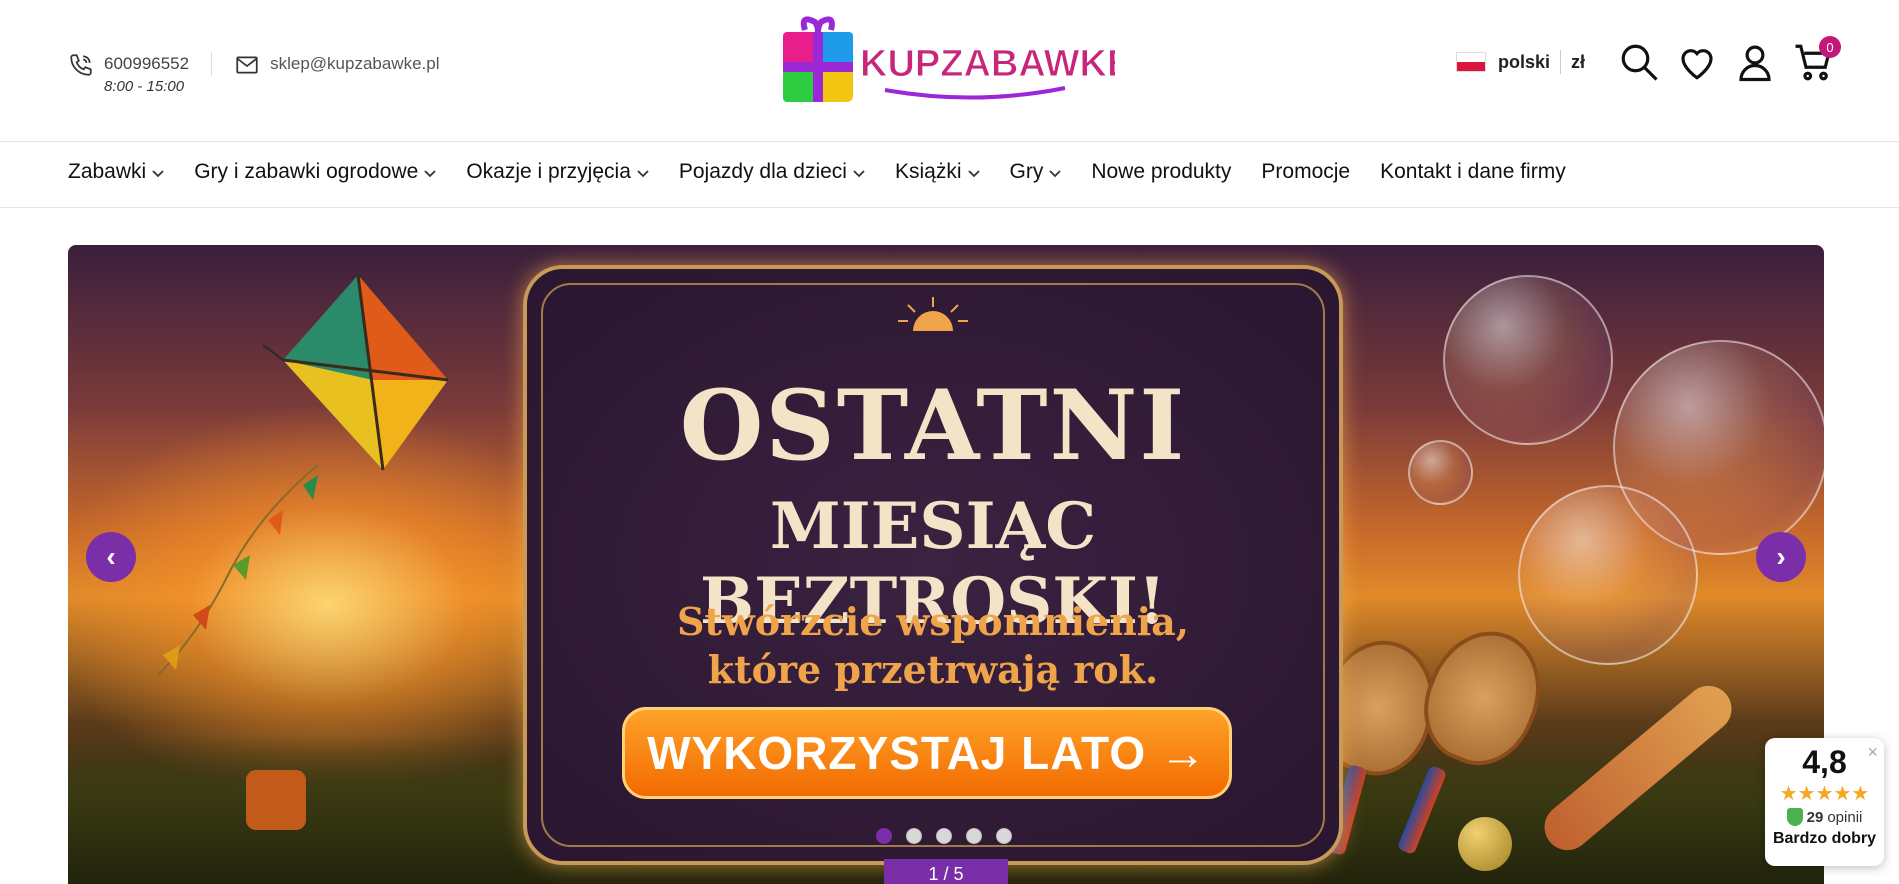 This screenshot has height=884, width=1899. Describe the element at coordinates (1830, 47) in the screenshot. I see `cart-count-badge: 0` at that location.